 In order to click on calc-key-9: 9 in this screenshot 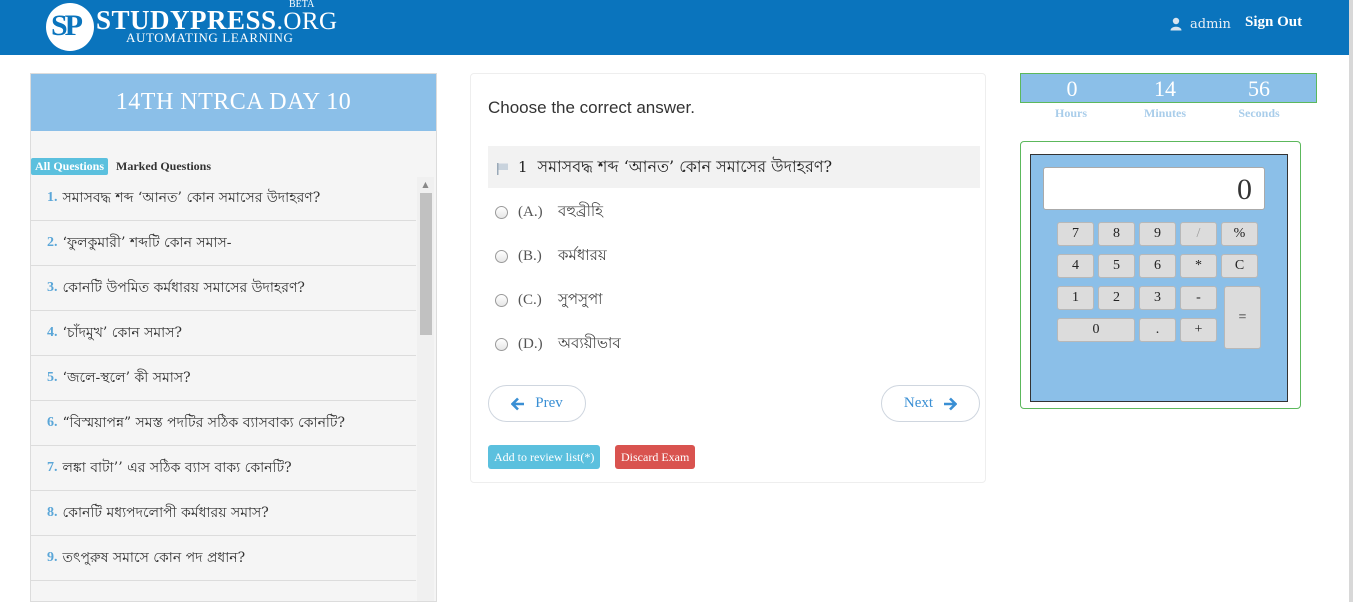, I will do `click(1157, 234)`.